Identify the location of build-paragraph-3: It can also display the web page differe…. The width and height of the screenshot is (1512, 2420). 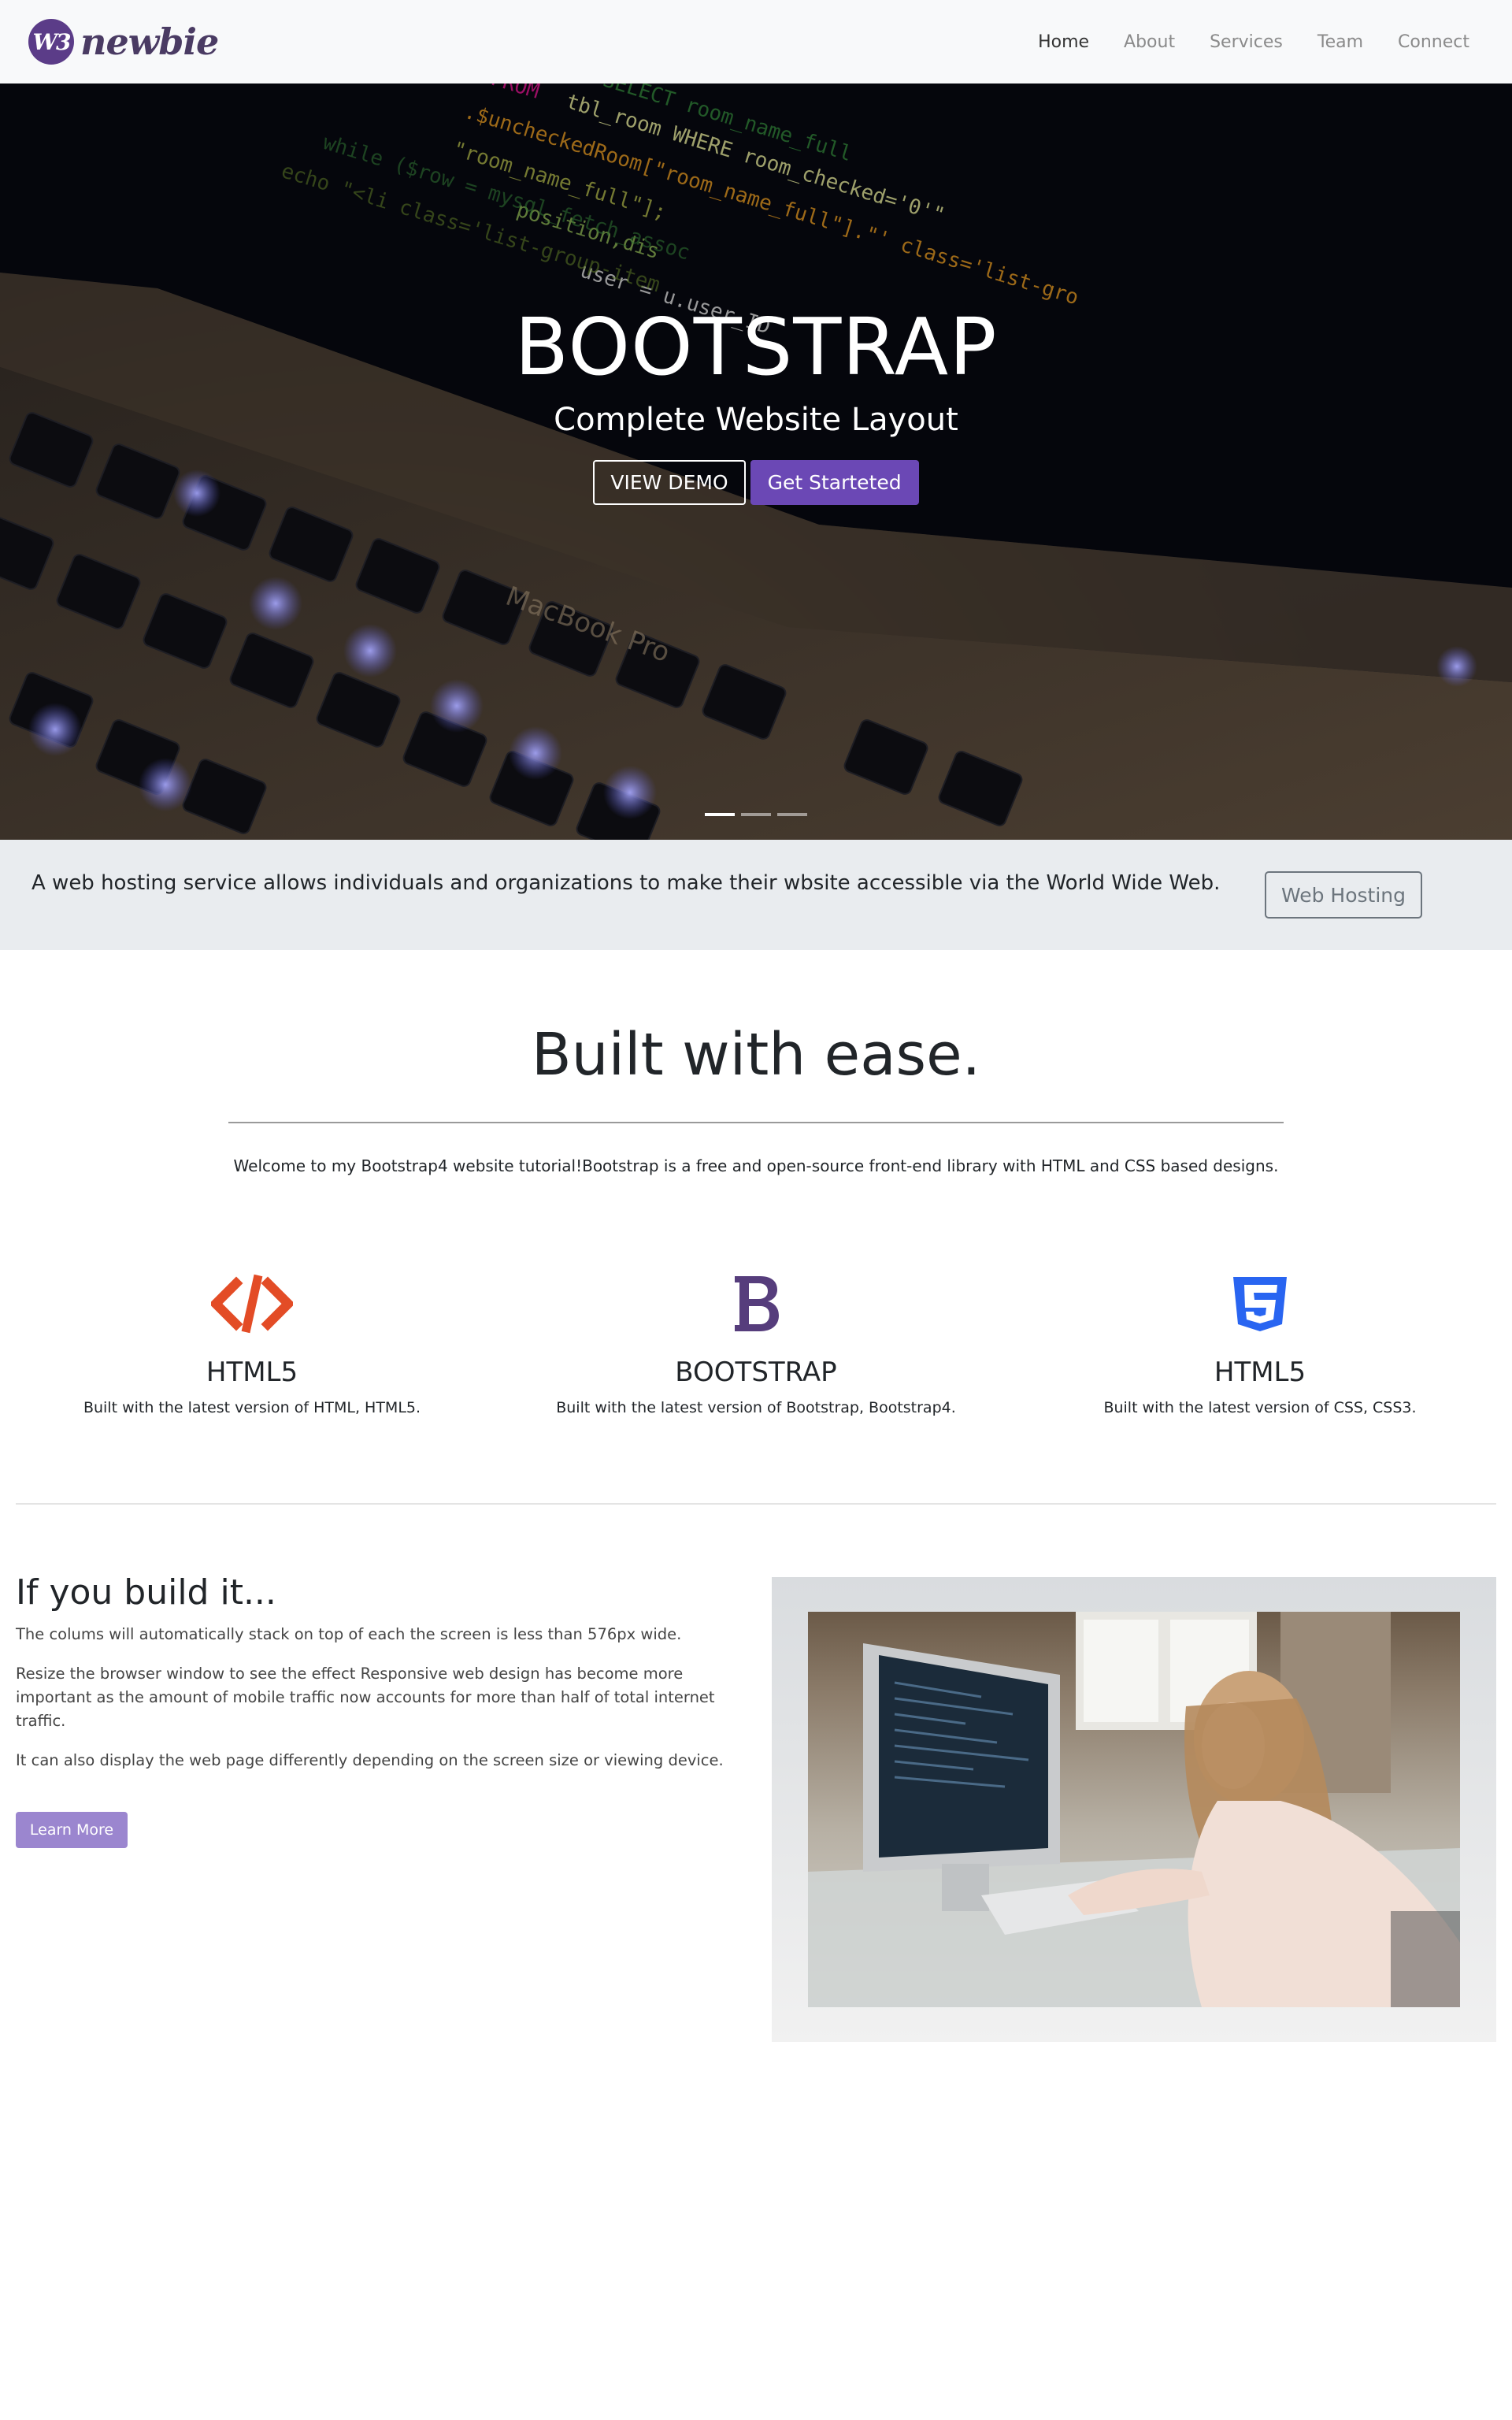
(370, 1760).